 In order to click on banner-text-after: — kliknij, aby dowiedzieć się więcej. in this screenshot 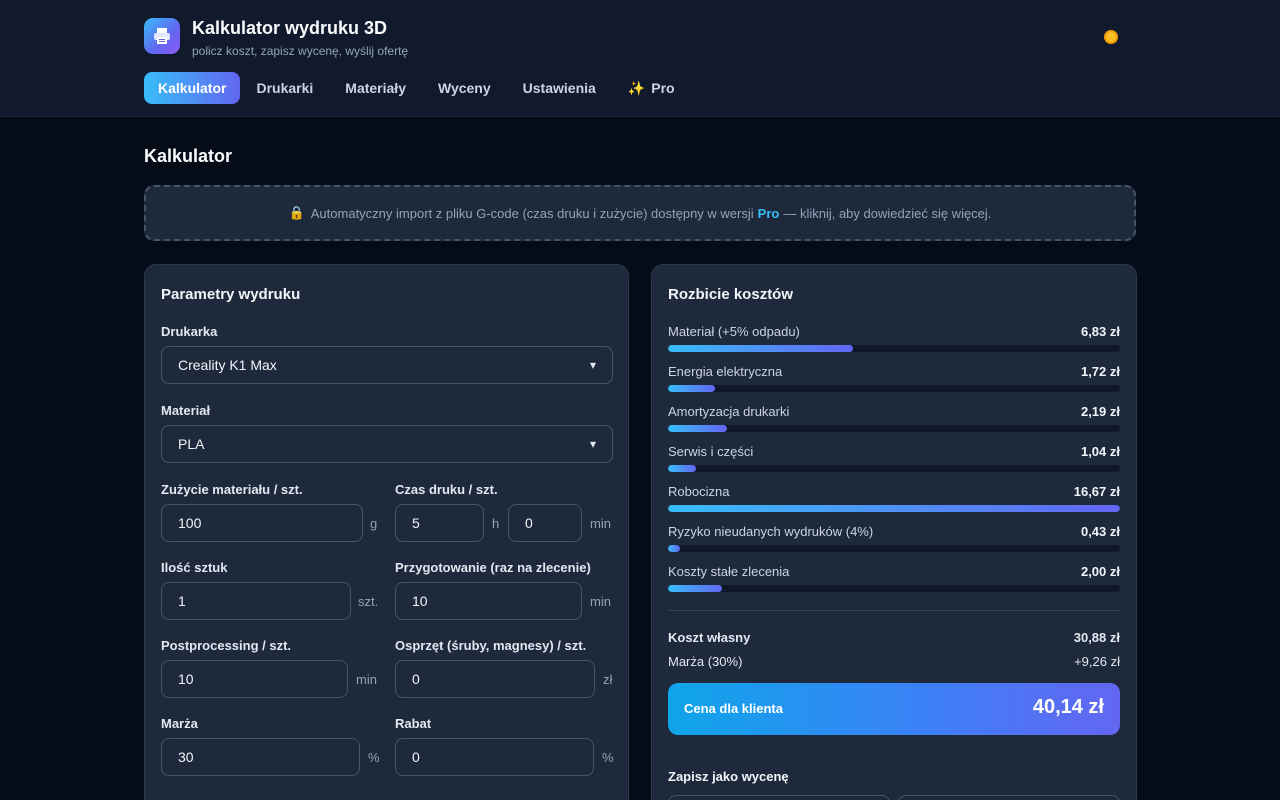, I will do `click(887, 213)`.